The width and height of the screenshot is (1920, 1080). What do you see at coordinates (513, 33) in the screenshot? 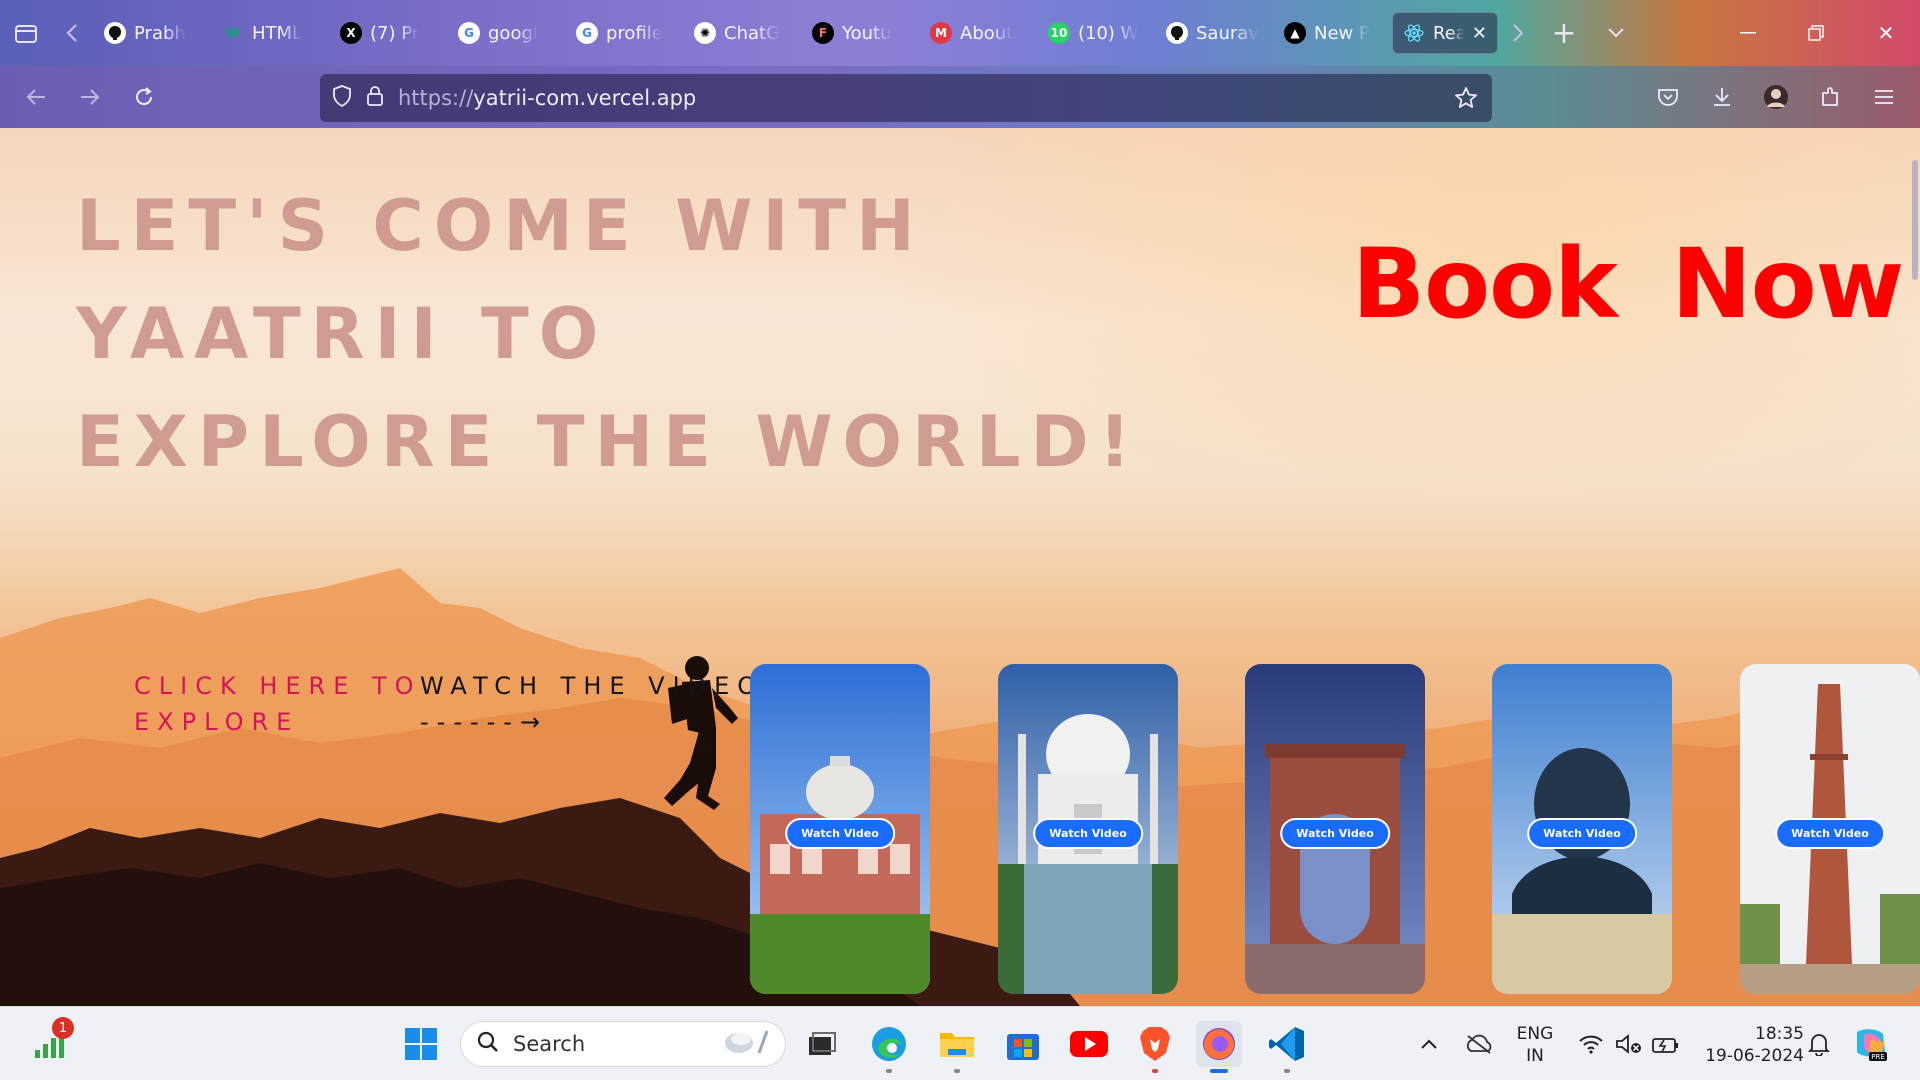
I see `tab-label: googl` at bounding box center [513, 33].